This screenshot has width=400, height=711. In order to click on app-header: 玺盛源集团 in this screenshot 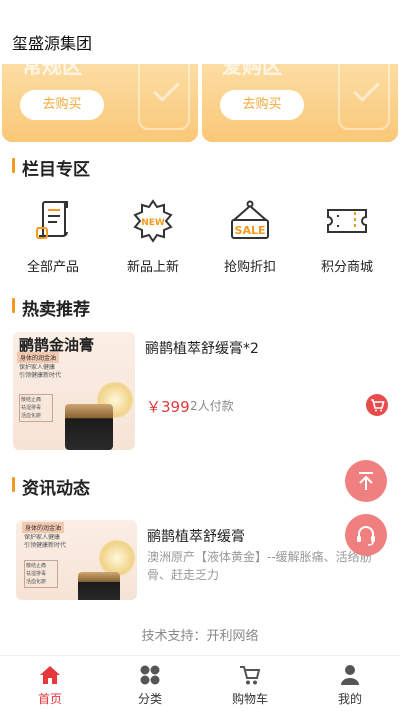, I will do `click(200, 32)`.